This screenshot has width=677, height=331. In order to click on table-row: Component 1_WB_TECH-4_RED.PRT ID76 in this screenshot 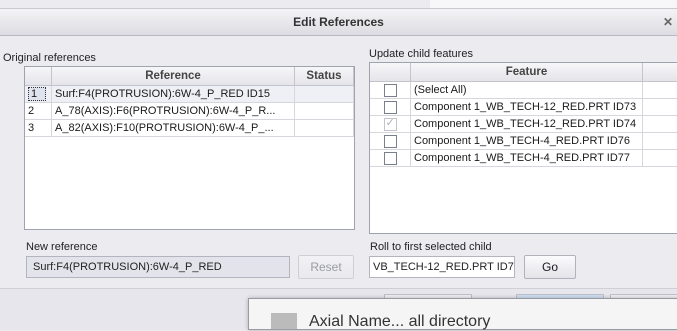, I will do `click(523, 141)`.